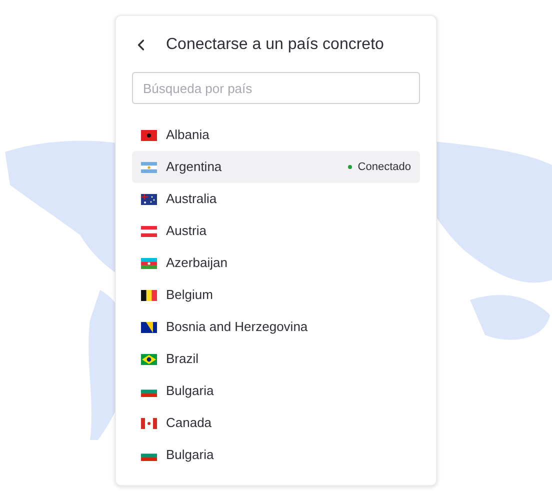 This screenshot has height=500, width=552. Describe the element at coordinates (194, 167) in the screenshot. I see `country-name: Argentina` at that location.